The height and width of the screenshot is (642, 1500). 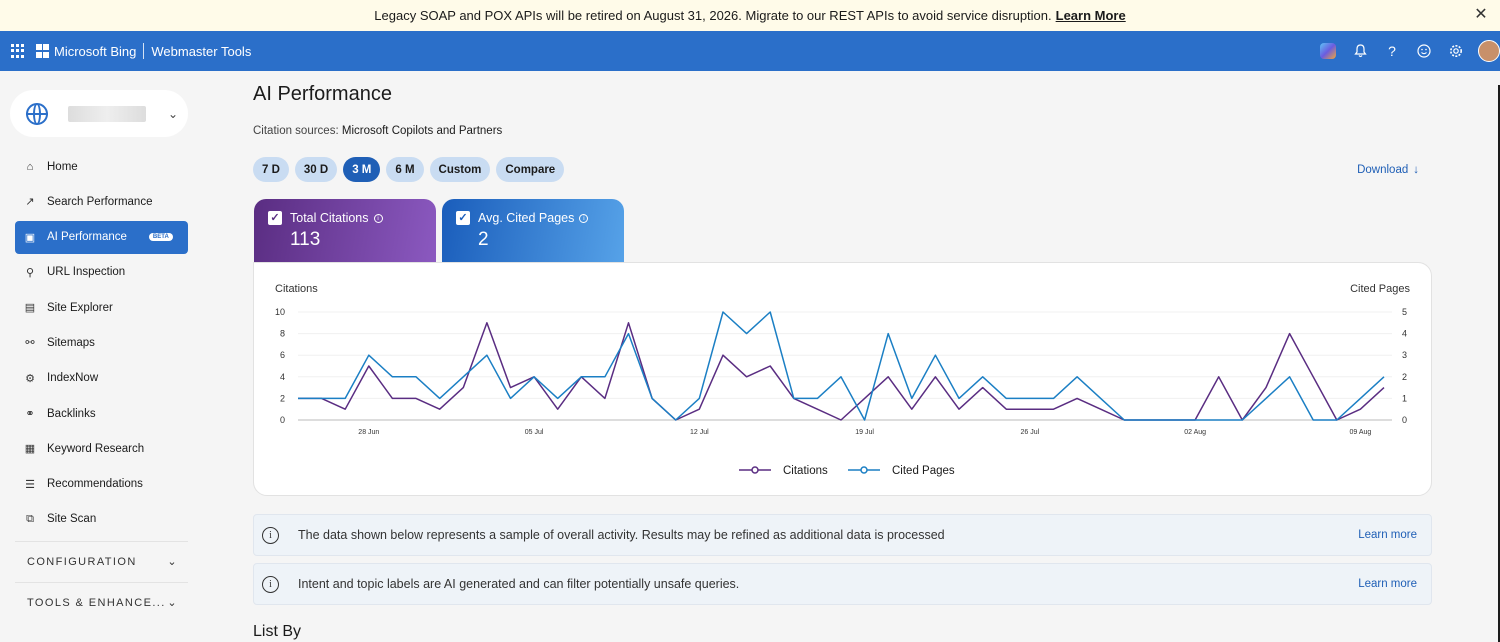 What do you see at coordinates (95, 51) in the screenshot?
I see `brand-name: Microsoft Bing` at bounding box center [95, 51].